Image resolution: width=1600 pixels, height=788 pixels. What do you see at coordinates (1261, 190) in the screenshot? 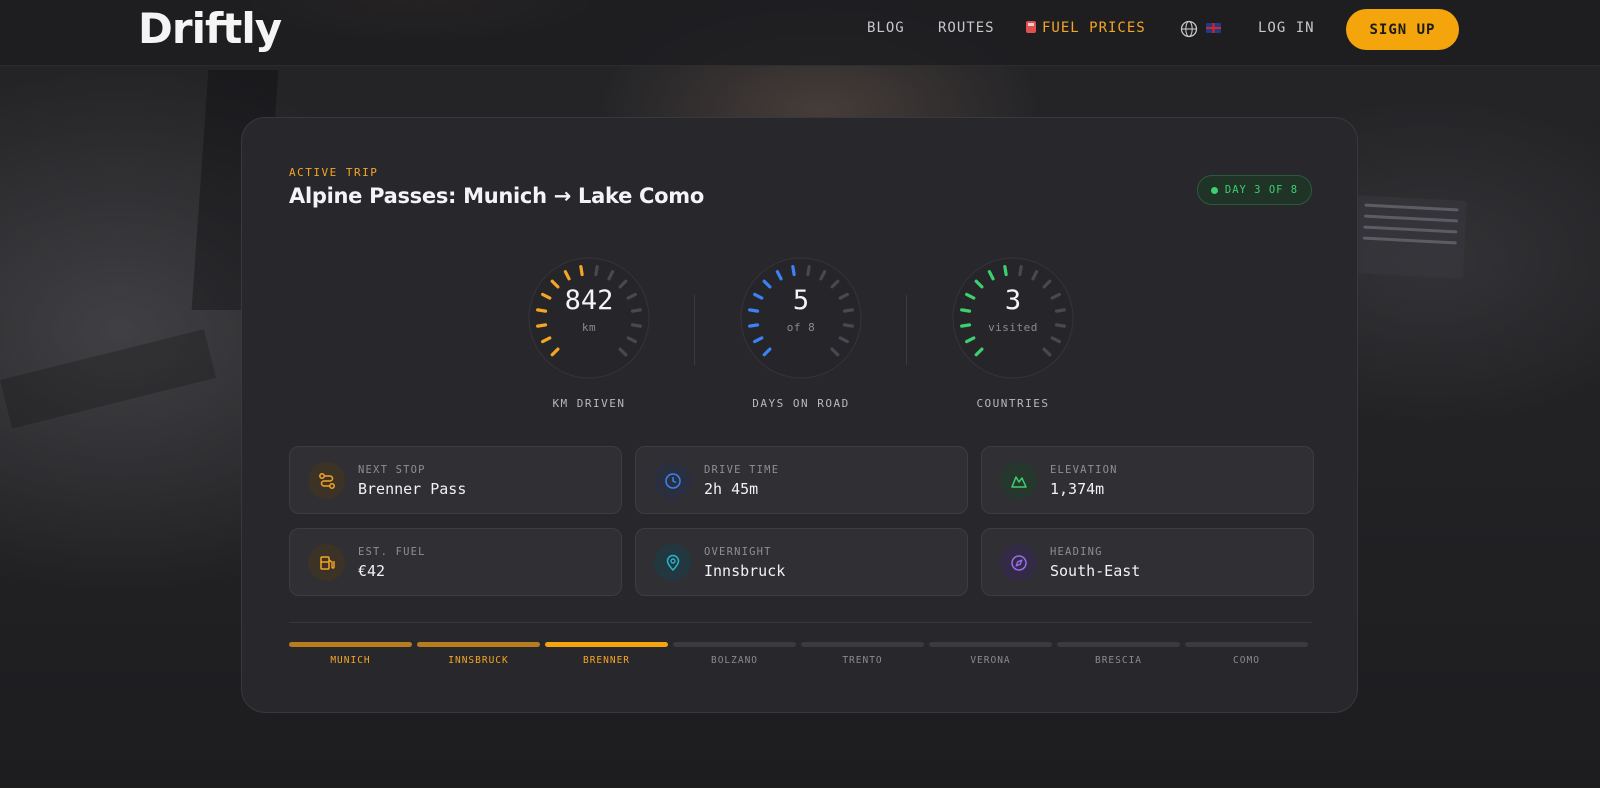
I see `day-status-text: DAY 3 OF 8` at bounding box center [1261, 190].